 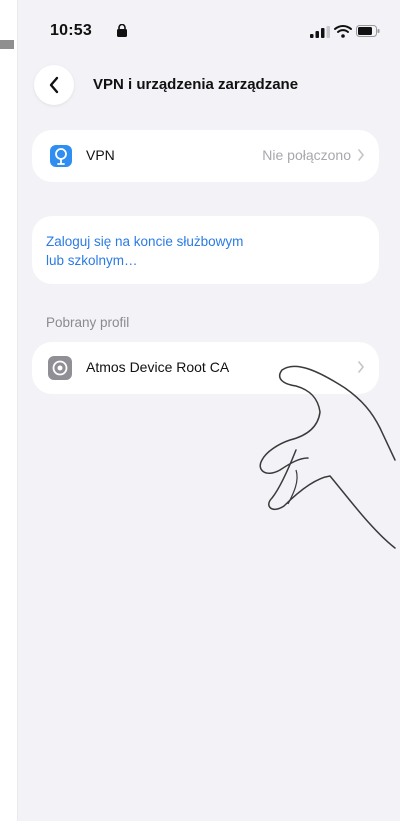 What do you see at coordinates (88, 322) in the screenshot?
I see `section-header-downloaded-profile: Pobrany profil` at bounding box center [88, 322].